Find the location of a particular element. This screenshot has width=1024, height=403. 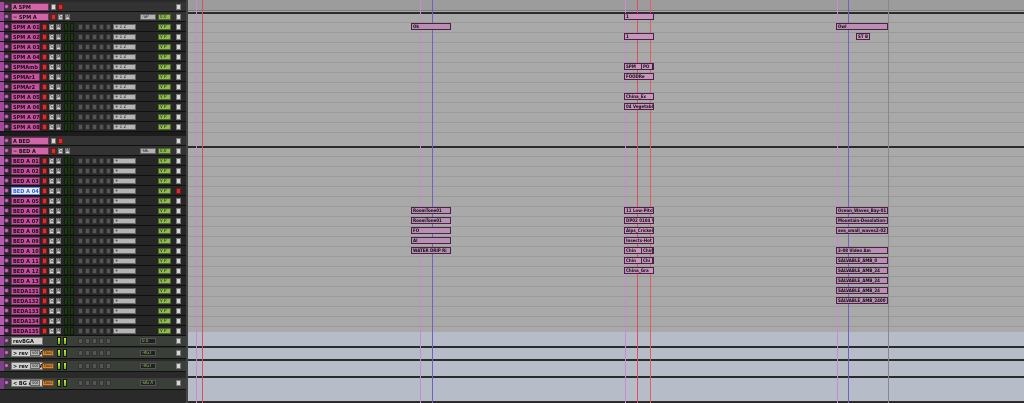

track-row: SPMAr1 S M + 1 2 V P is located at coordinates (93, 77).